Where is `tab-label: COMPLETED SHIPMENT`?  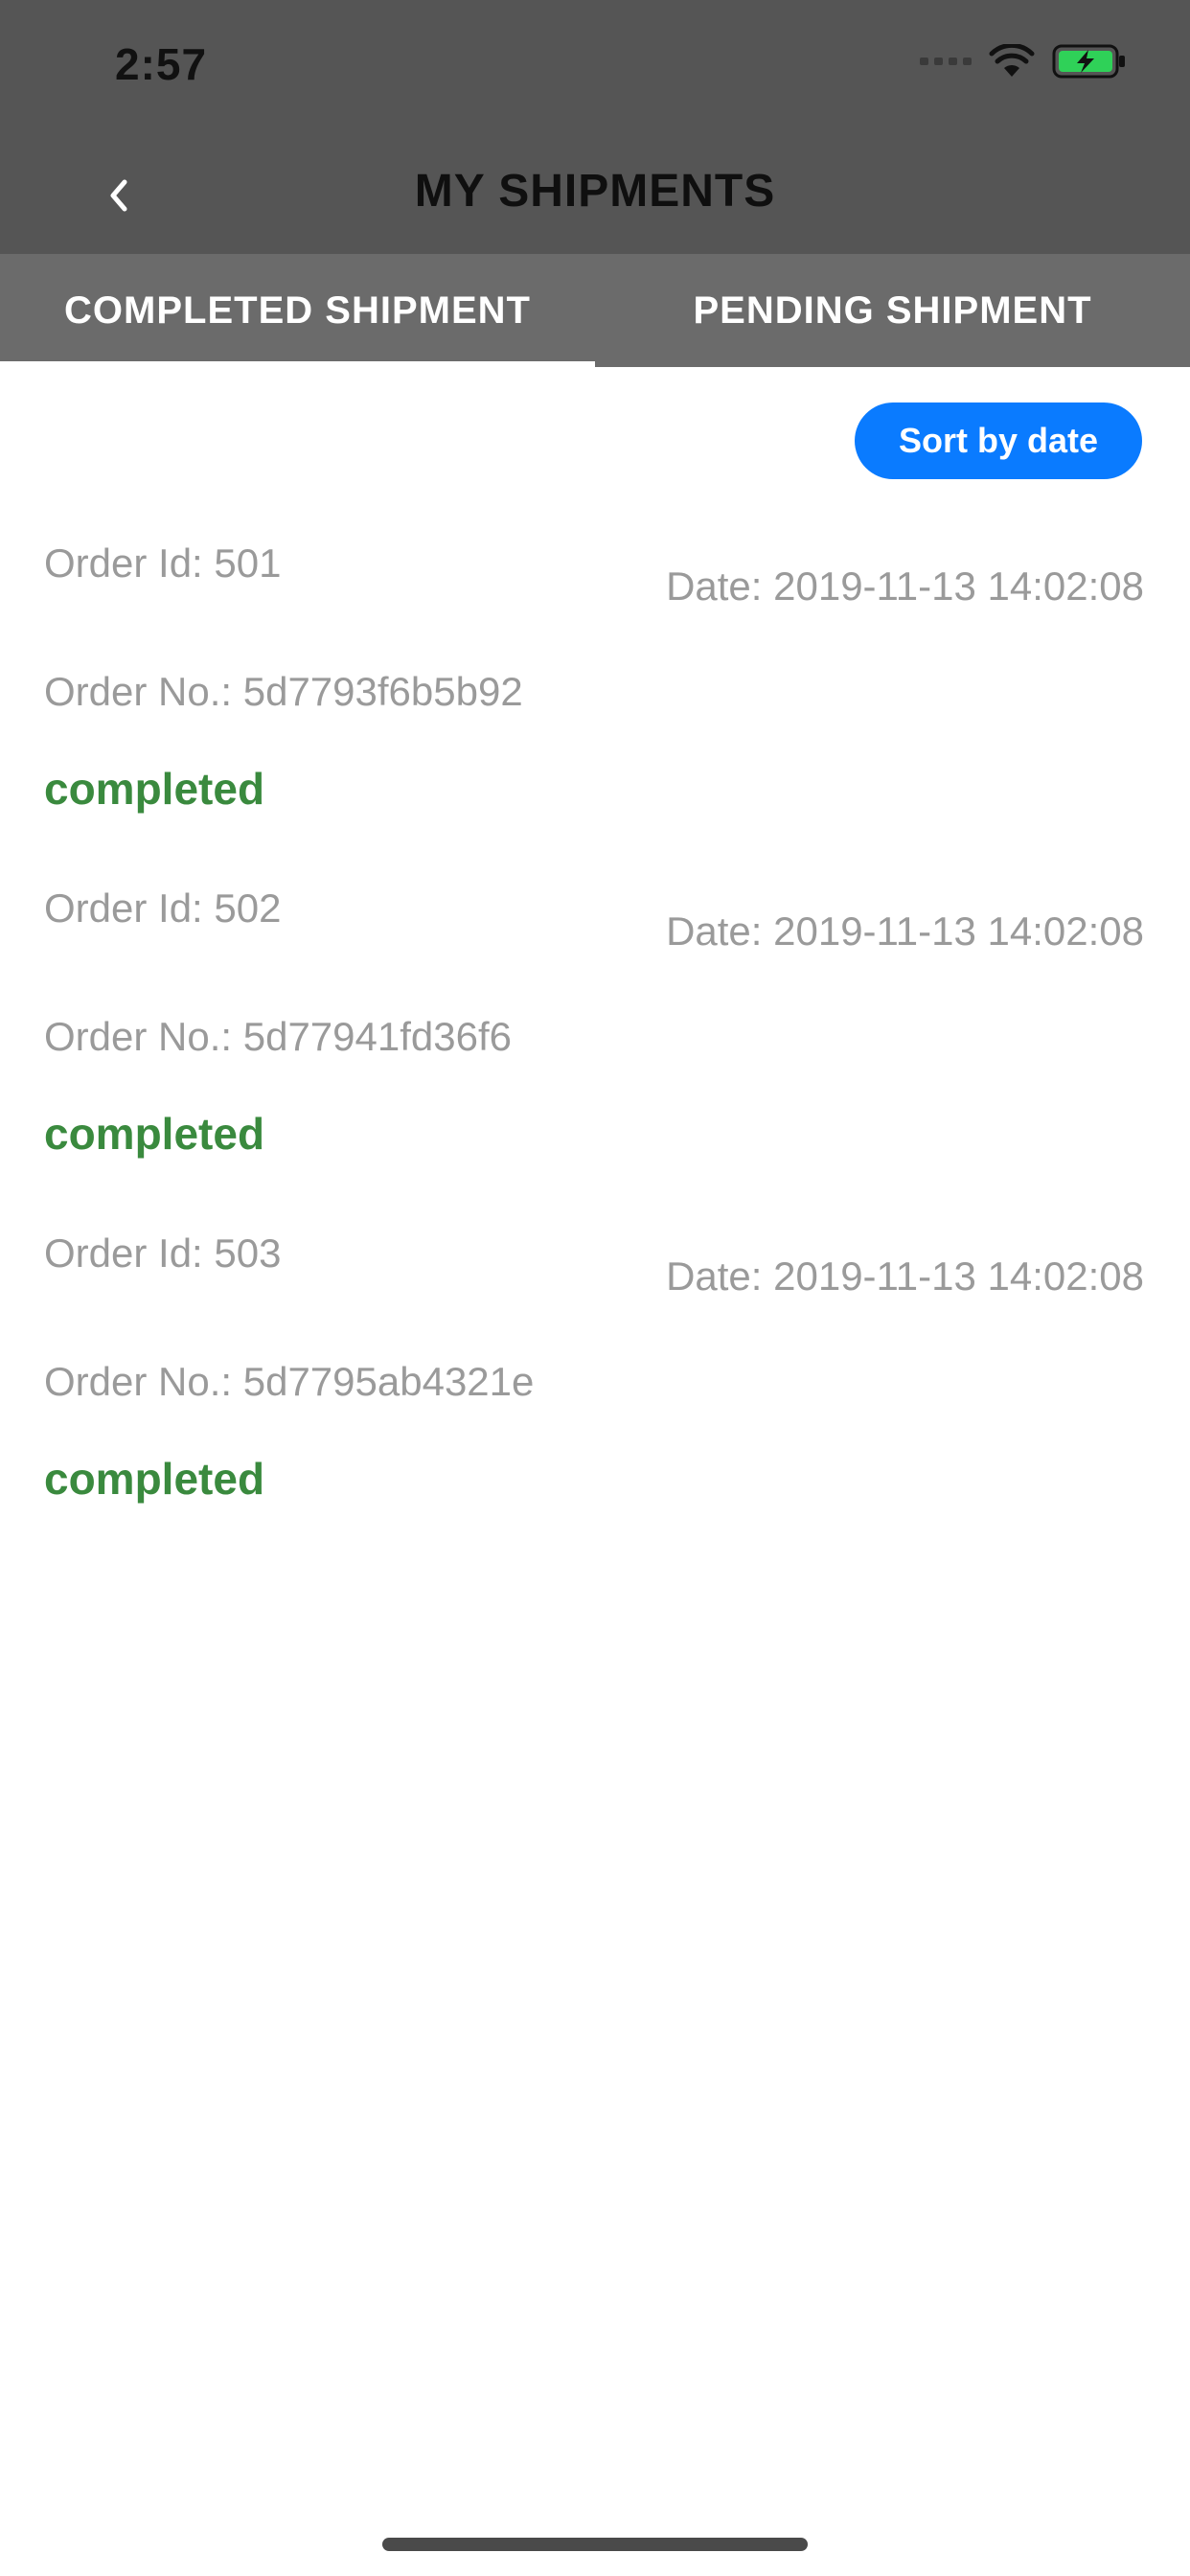
tab-label: COMPLETED SHIPMENT is located at coordinates (297, 310).